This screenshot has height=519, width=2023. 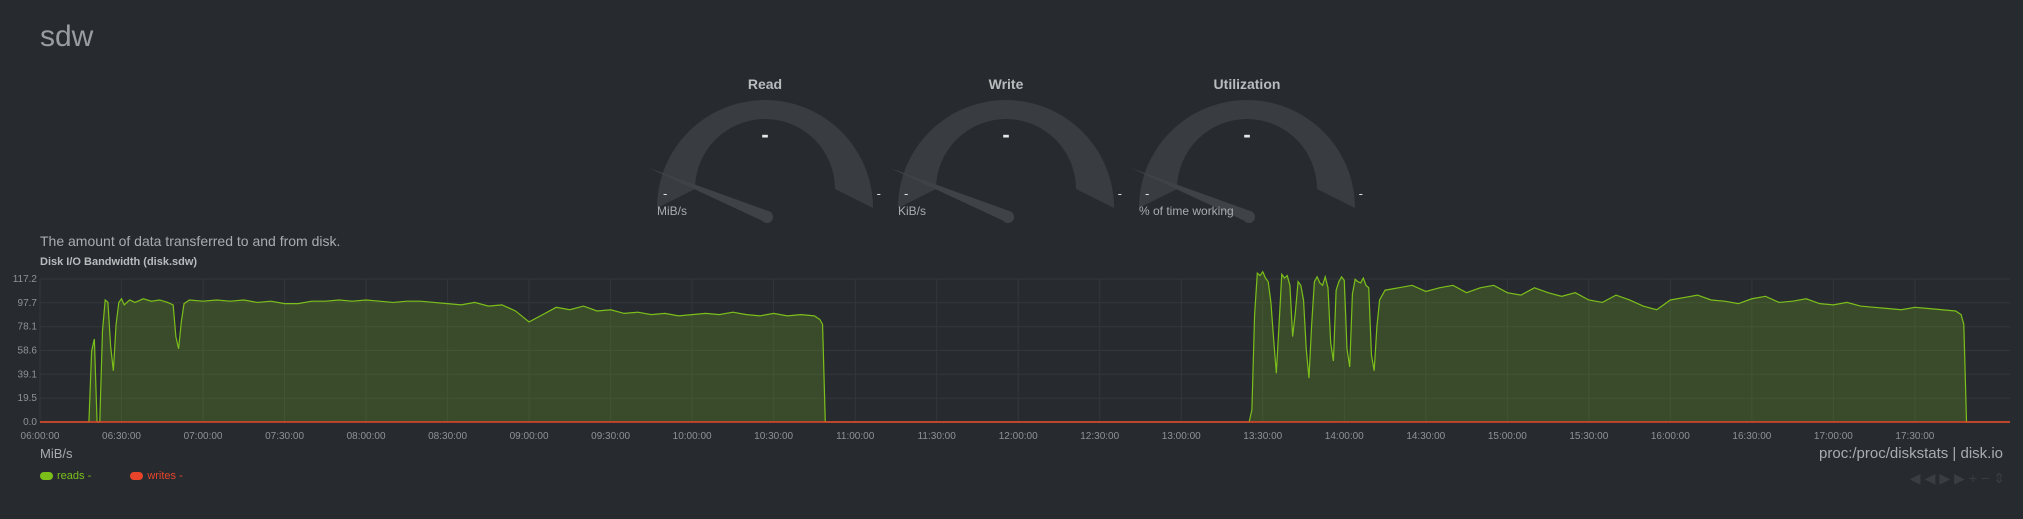 What do you see at coordinates (1588, 436) in the screenshot?
I see `x-tick-label: 15:30:00` at bounding box center [1588, 436].